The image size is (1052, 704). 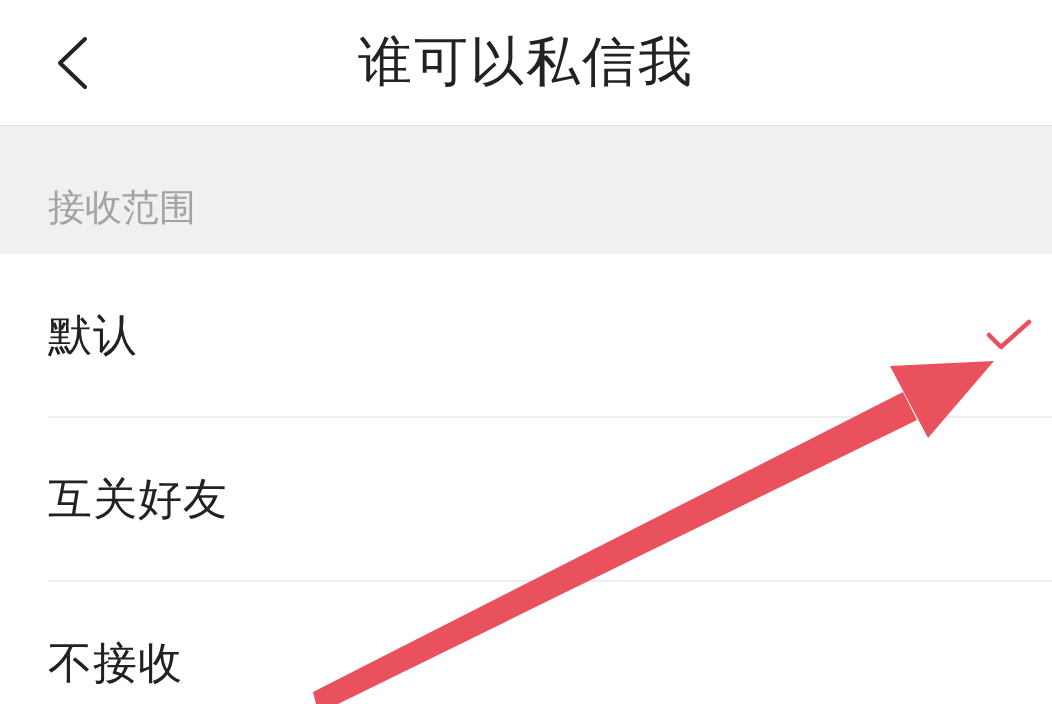 I want to click on section-title: 接收范围, so click(x=122, y=208).